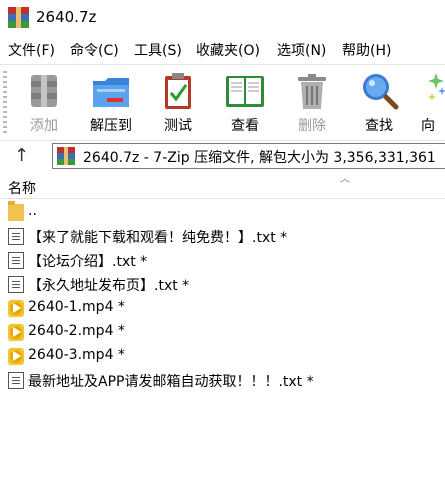 The image size is (445, 479). Describe the element at coordinates (76, 307) in the screenshot. I see `file-name: 2640-1.mp4 *` at that location.